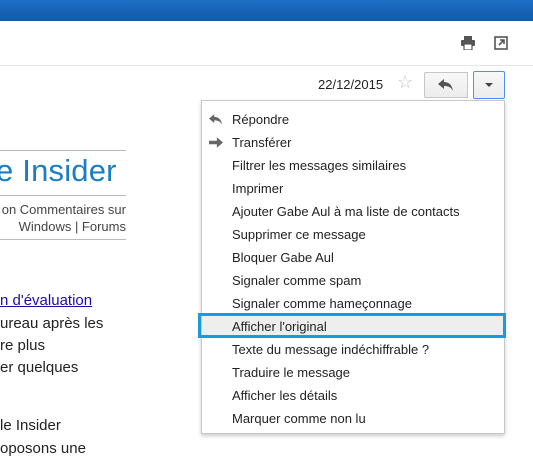 The height and width of the screenshot is (465, 533). I want to click on star-icon: ☆, so click(405, 82).